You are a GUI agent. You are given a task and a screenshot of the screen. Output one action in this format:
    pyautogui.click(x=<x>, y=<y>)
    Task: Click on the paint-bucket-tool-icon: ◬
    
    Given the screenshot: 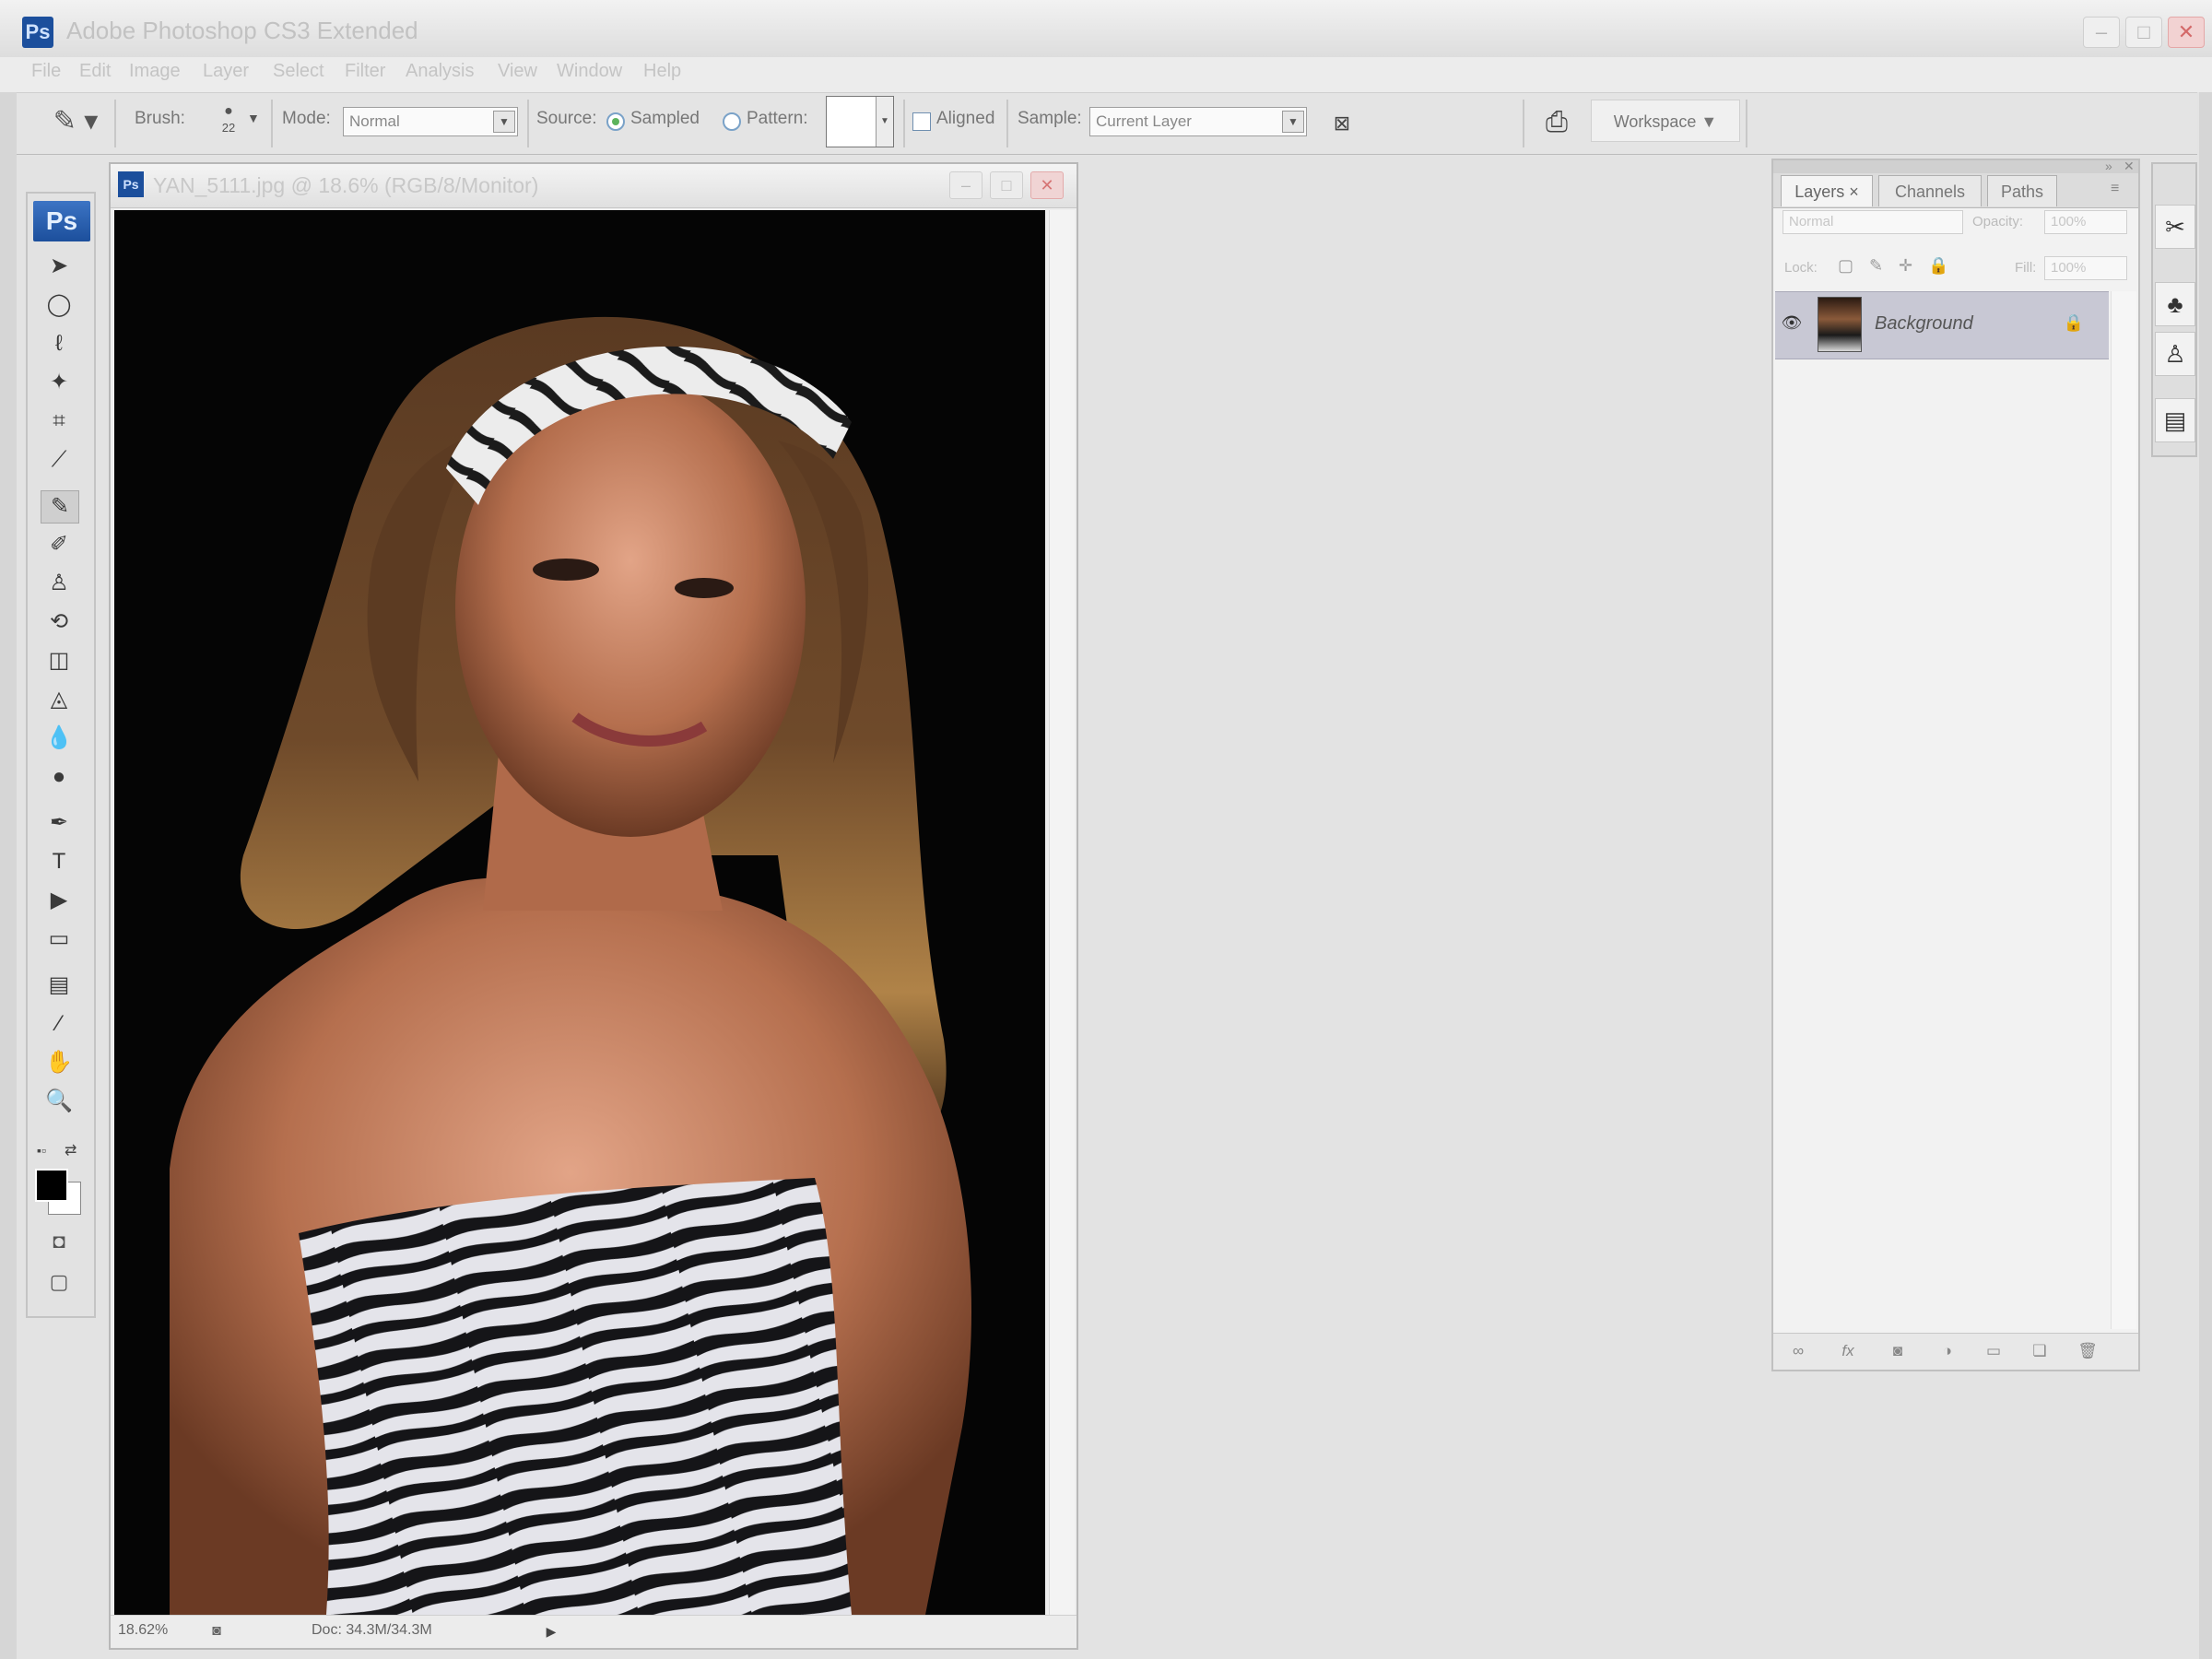 What is the action you would take?
    pyautogui.click(x=59, y=699)
    